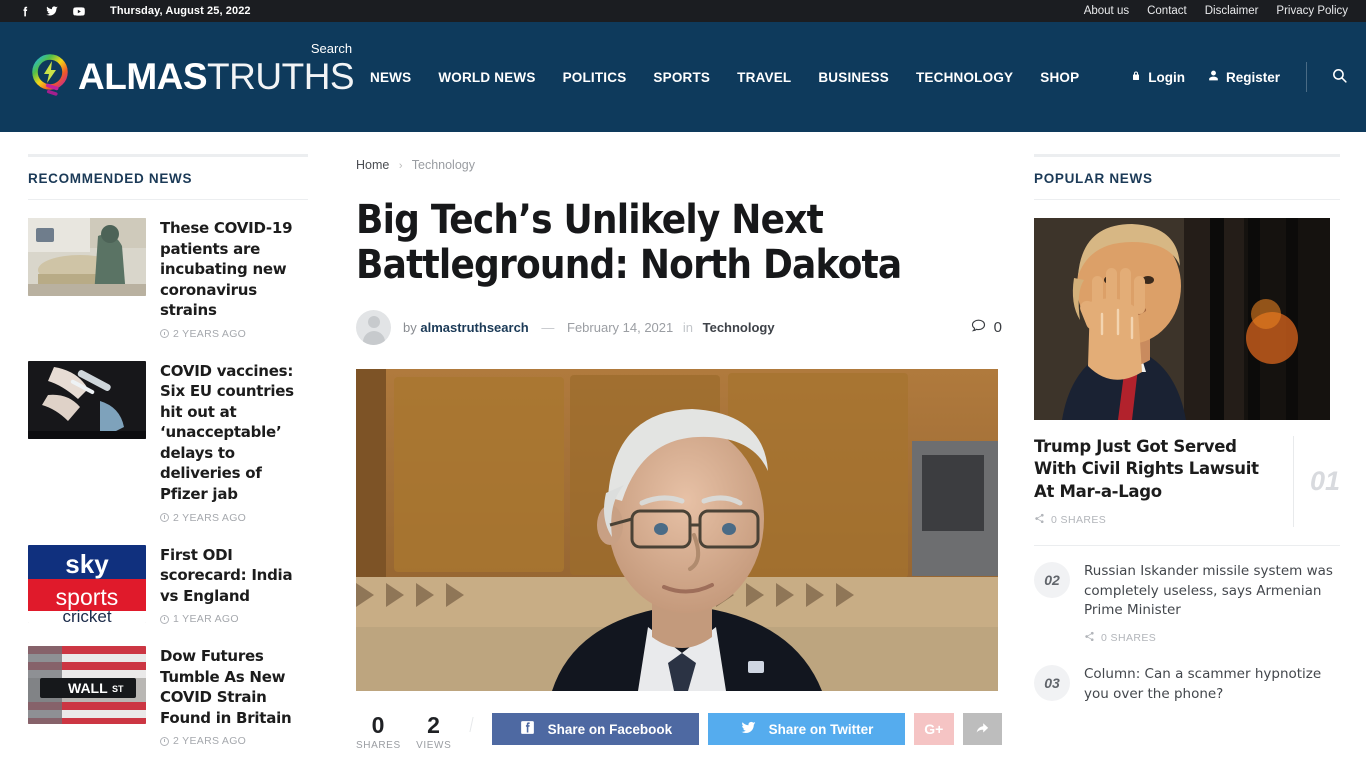  I want to click on register-link: Register, so click(1243, 77).